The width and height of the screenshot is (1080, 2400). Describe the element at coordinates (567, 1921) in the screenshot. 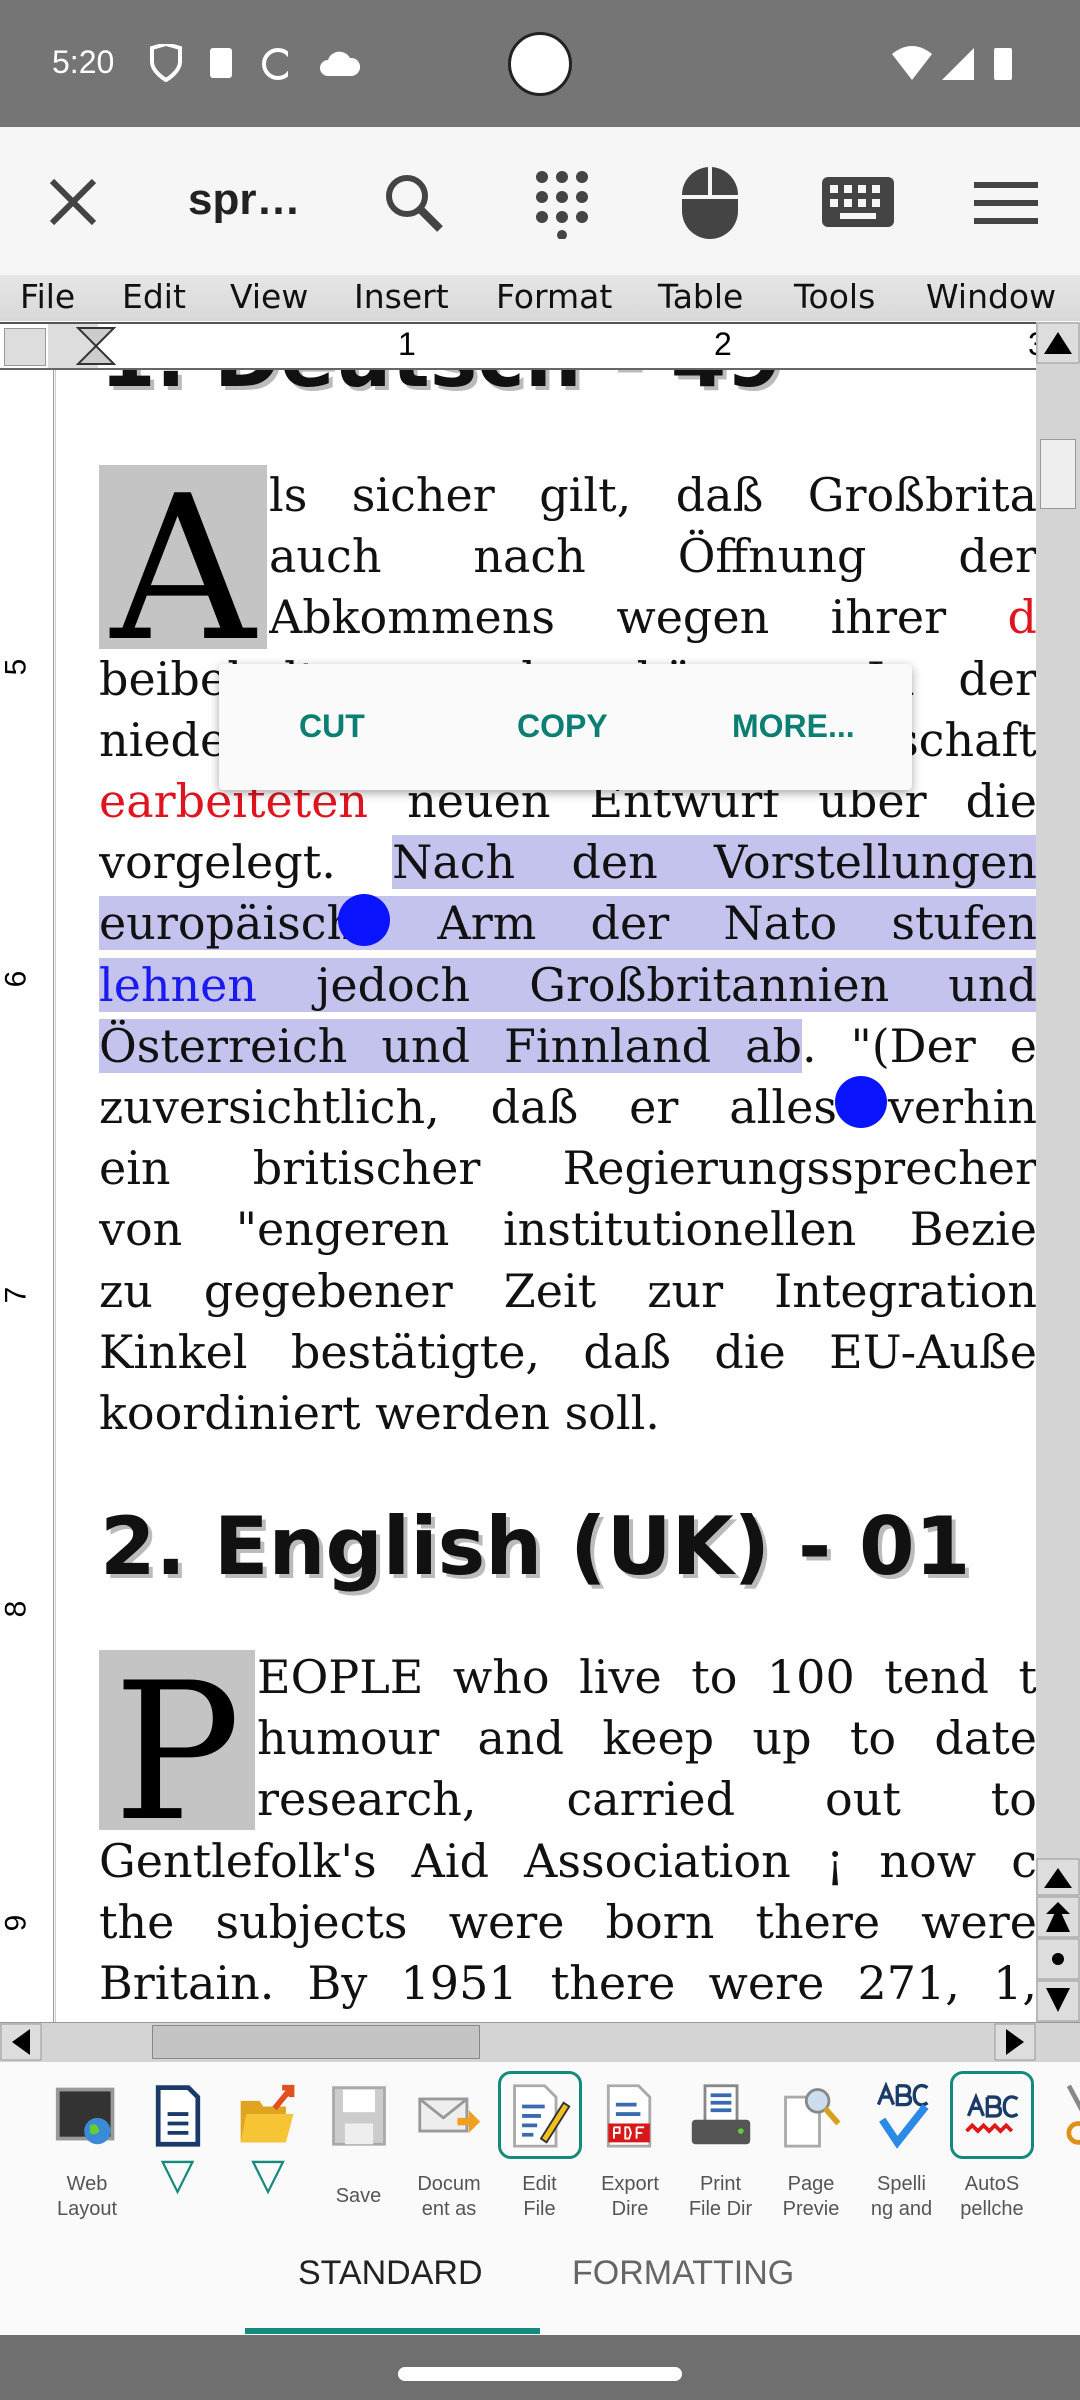

I see `text-run: the subjects were born there were` at that location.